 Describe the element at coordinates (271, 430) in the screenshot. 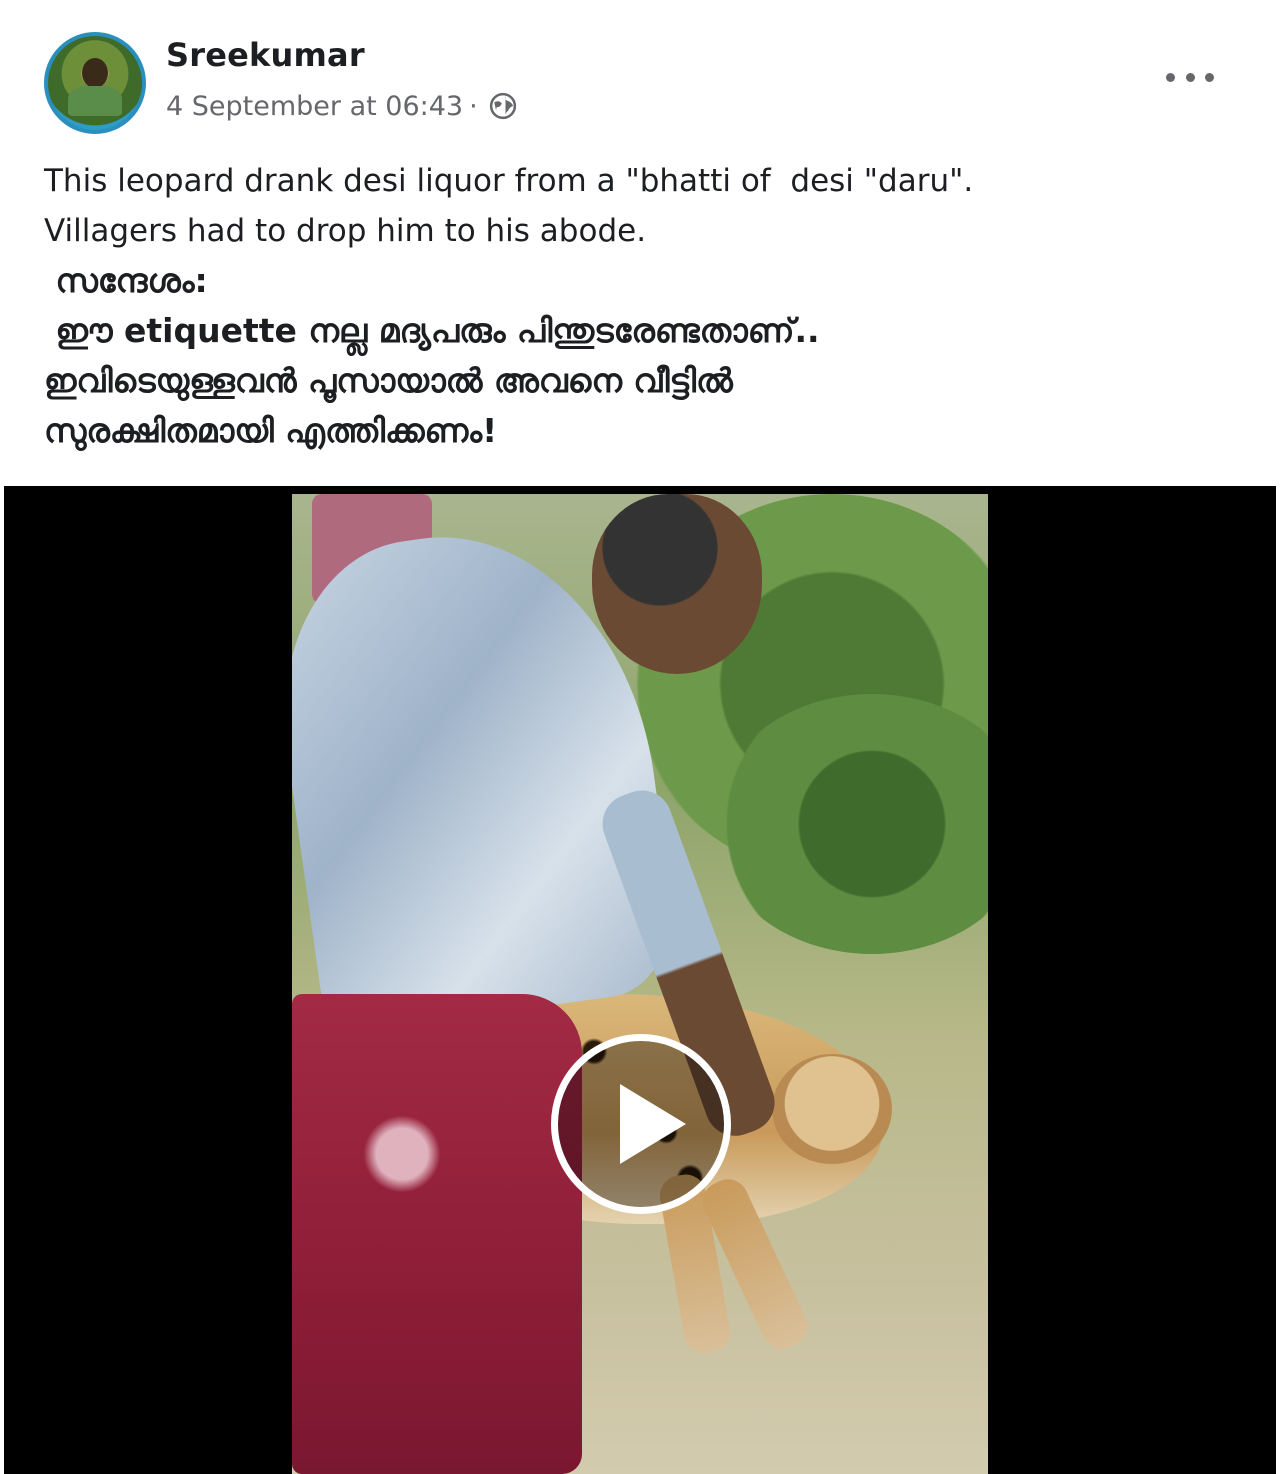

I see `post-text-line: സുരക്ഷിതമായി എത്തിക്കണം!` at that location.